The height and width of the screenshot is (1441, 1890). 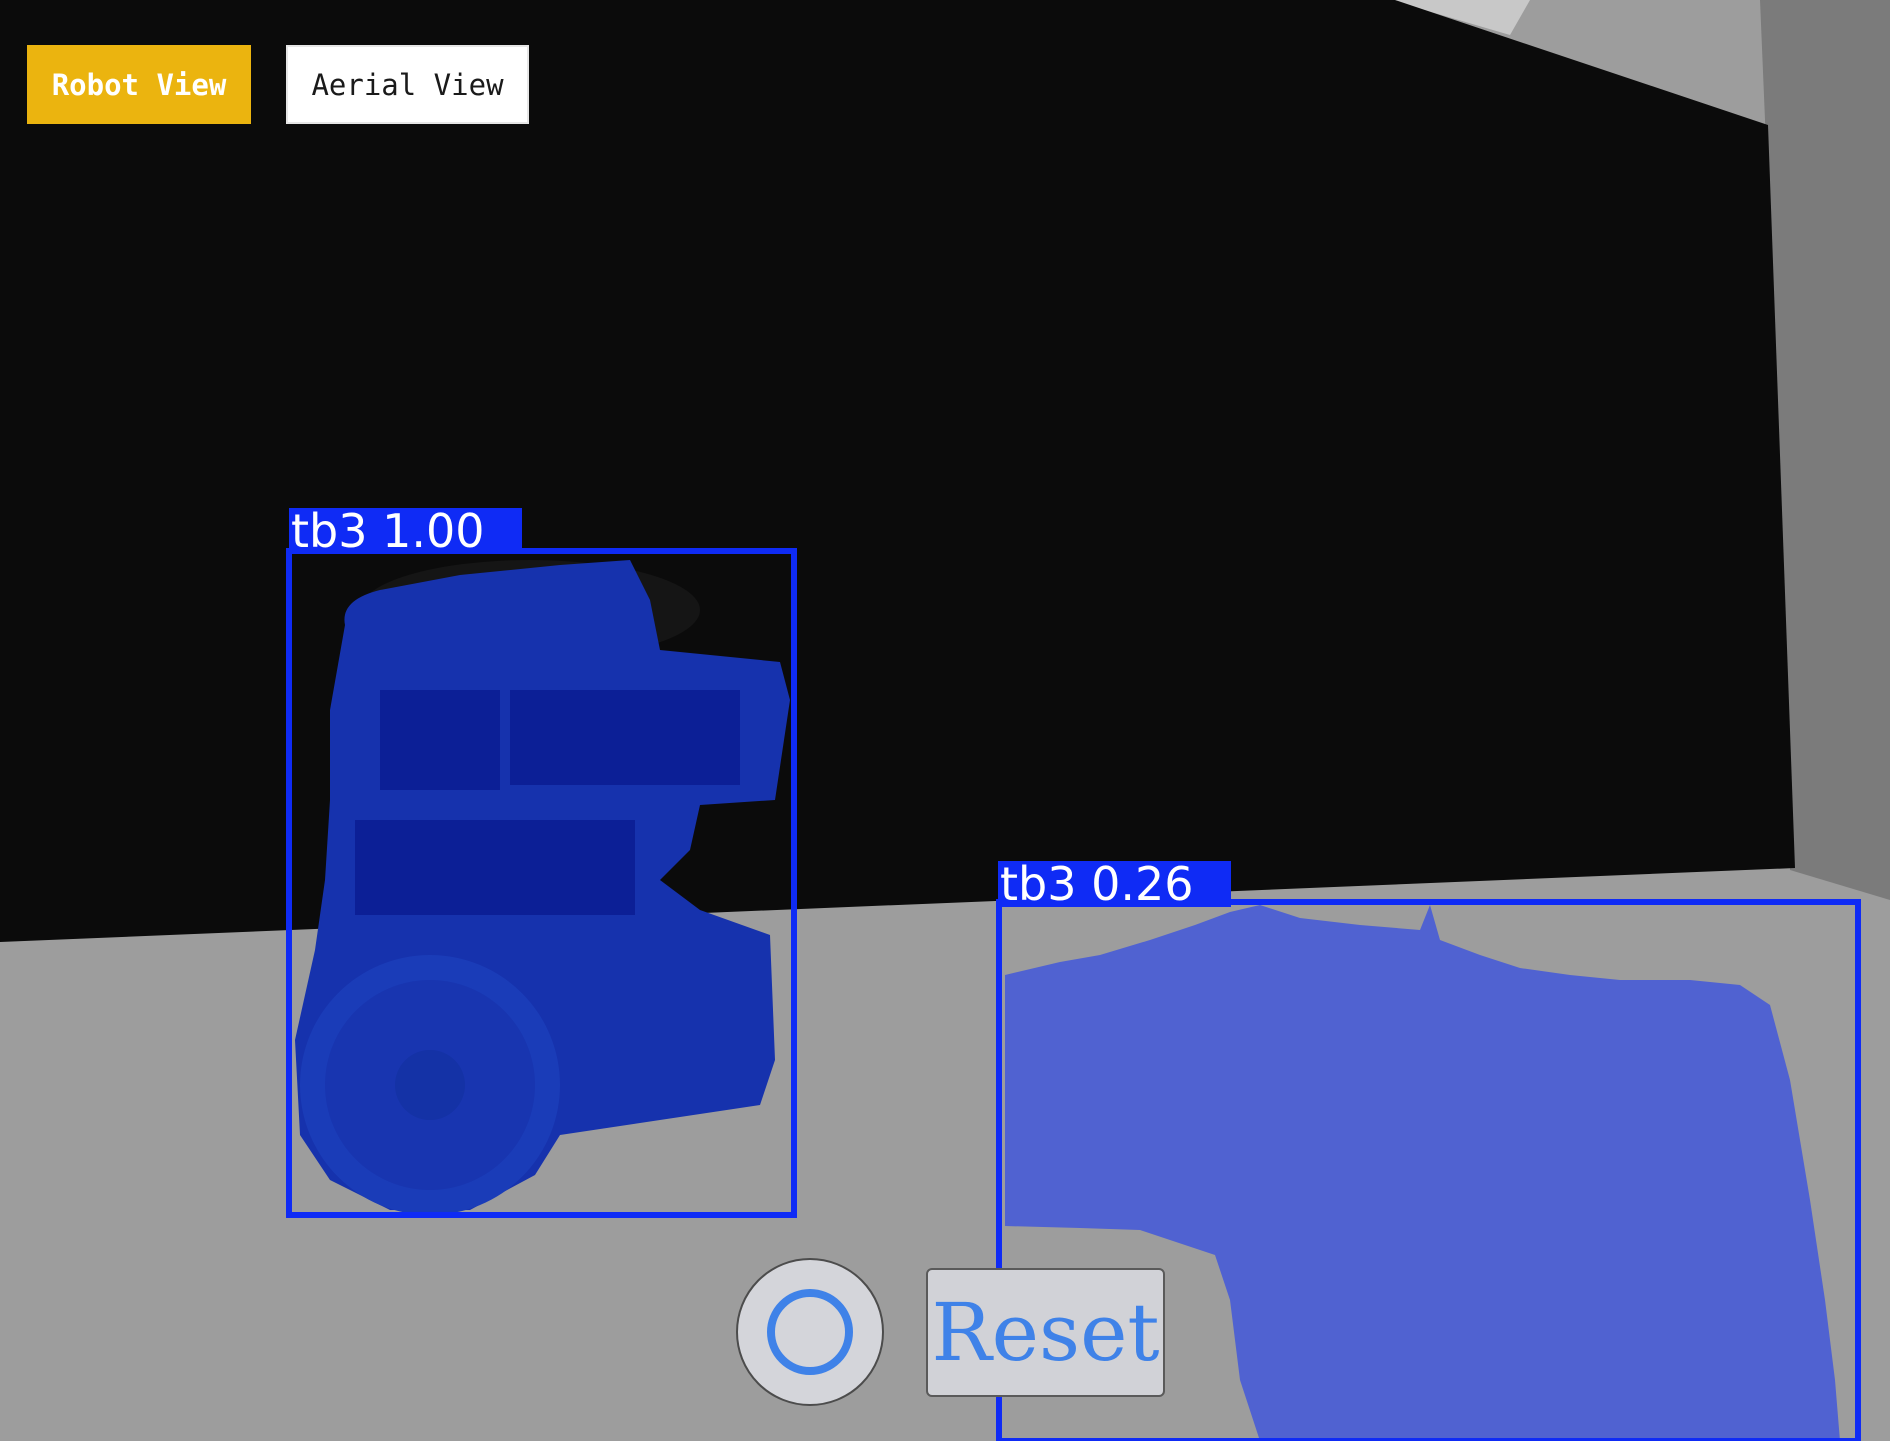 I want to click on detection-label-2: tb3 0.26, so click(x=1114, y=884).